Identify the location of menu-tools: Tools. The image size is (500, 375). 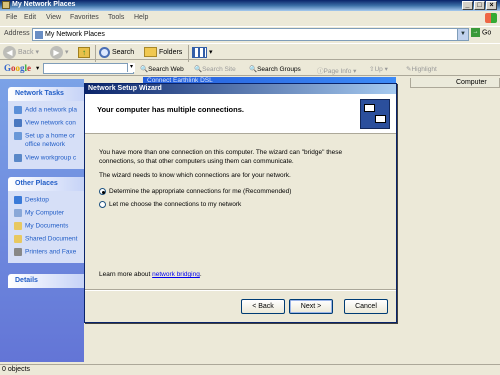
(116, 17).